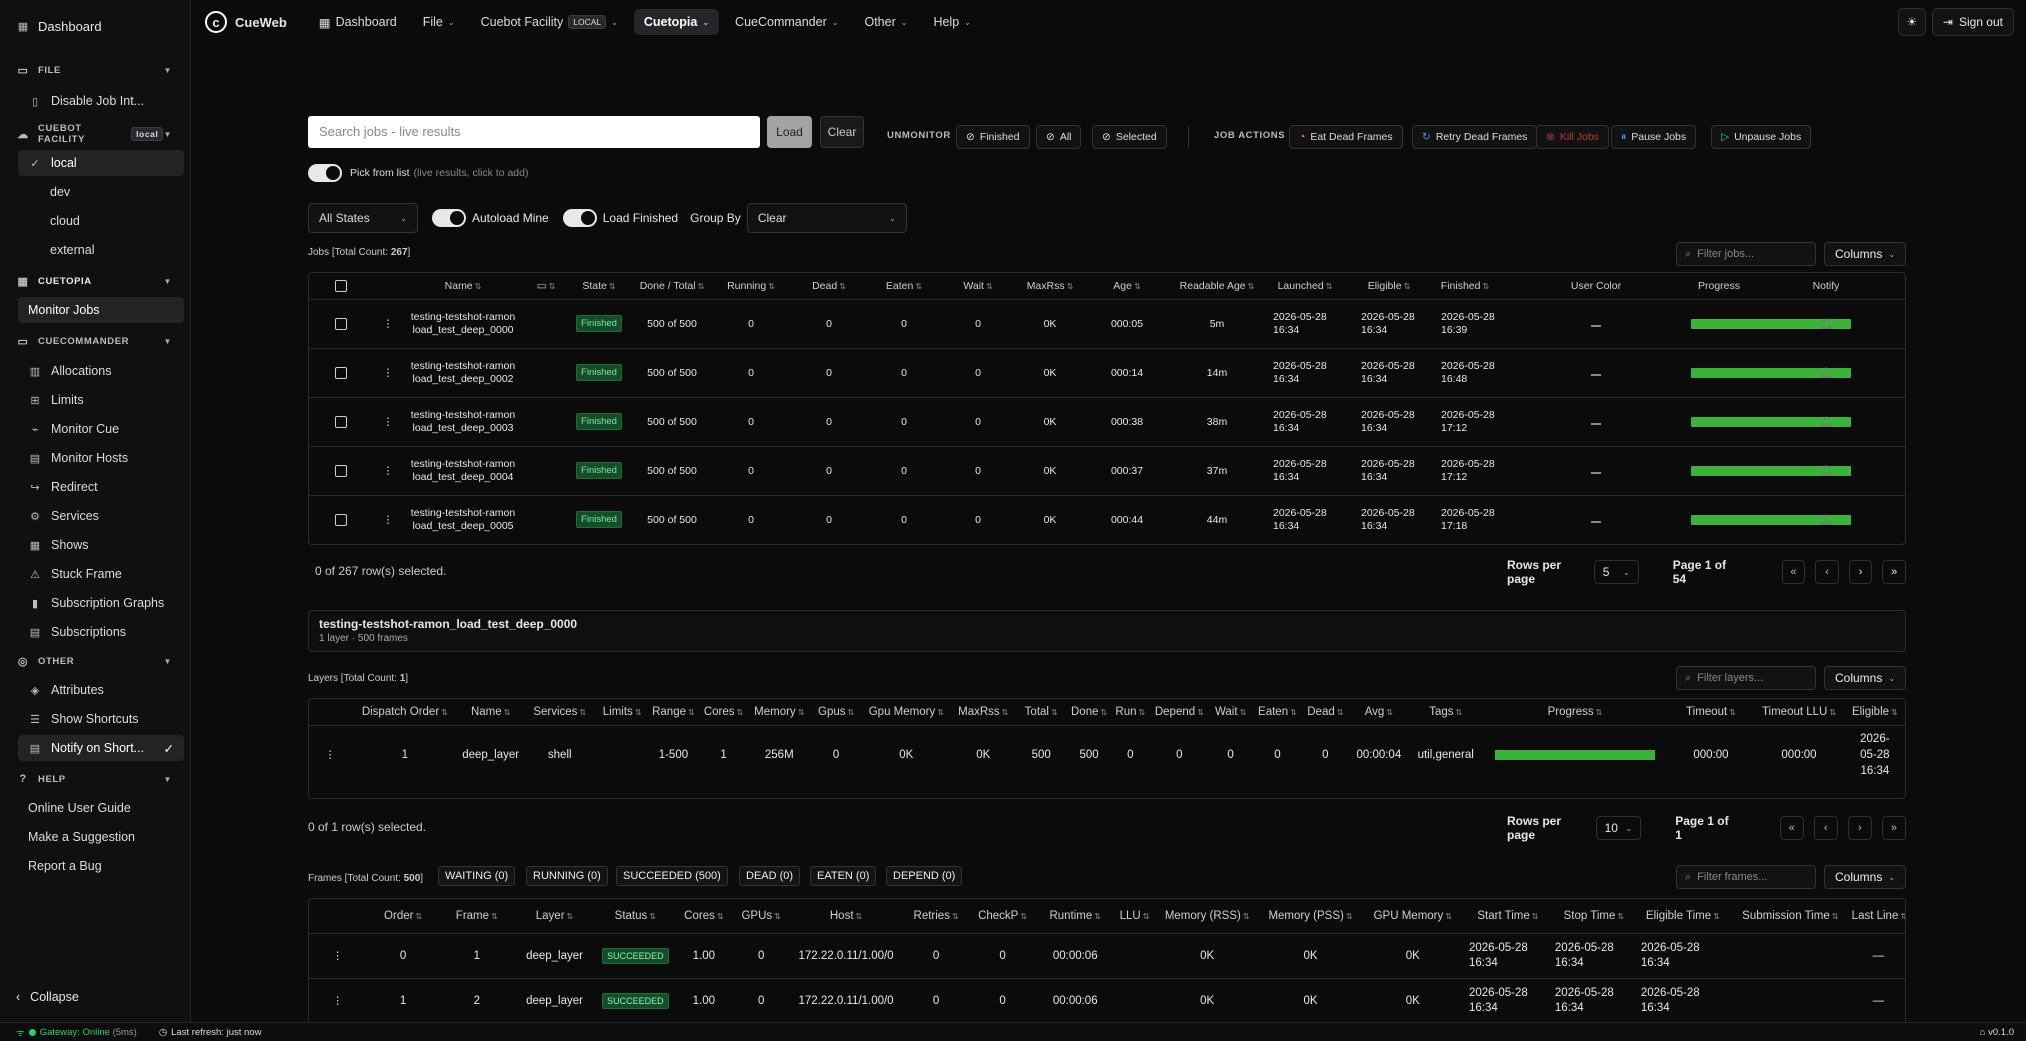 This screenshot has height=1041, width=2026. I want to click on sidebar-item-allocations: ▥ Allocations, so click(101, 371).